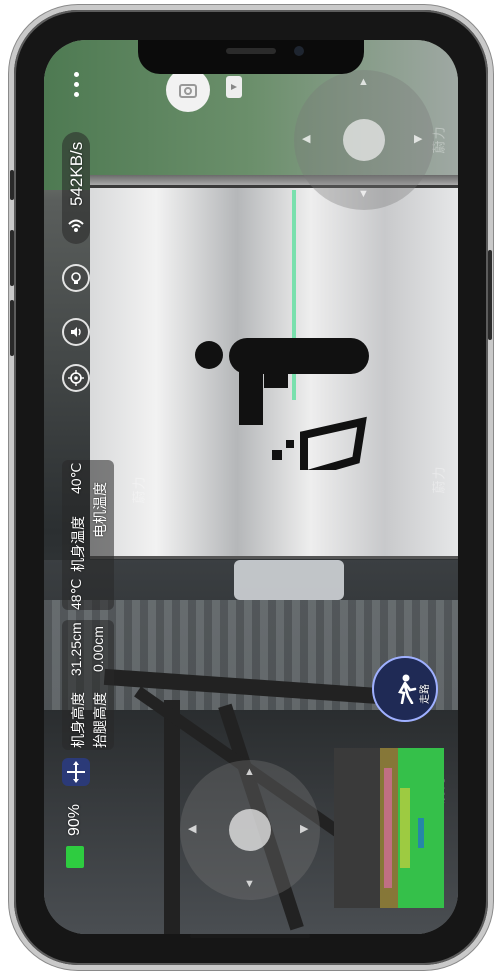 The image size is (502, 975). I want to click on walk-button: 走路, so click(405, 689).